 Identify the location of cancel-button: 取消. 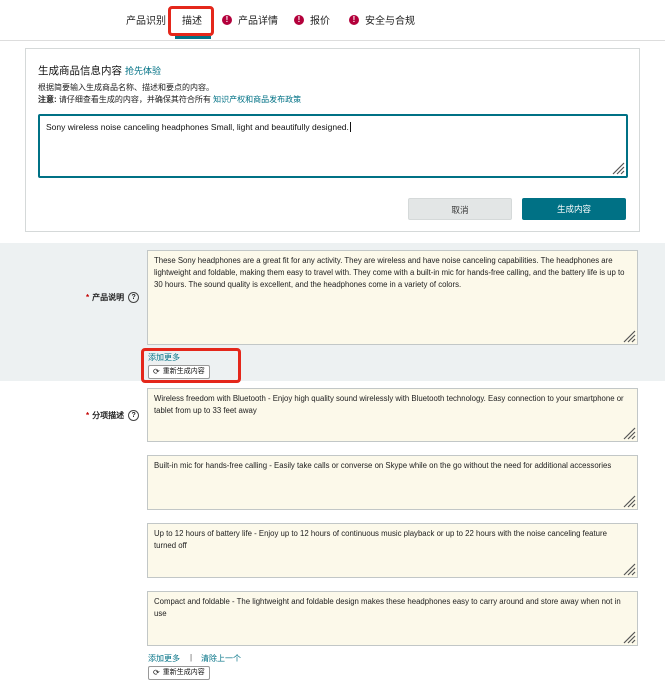
(460, 209).